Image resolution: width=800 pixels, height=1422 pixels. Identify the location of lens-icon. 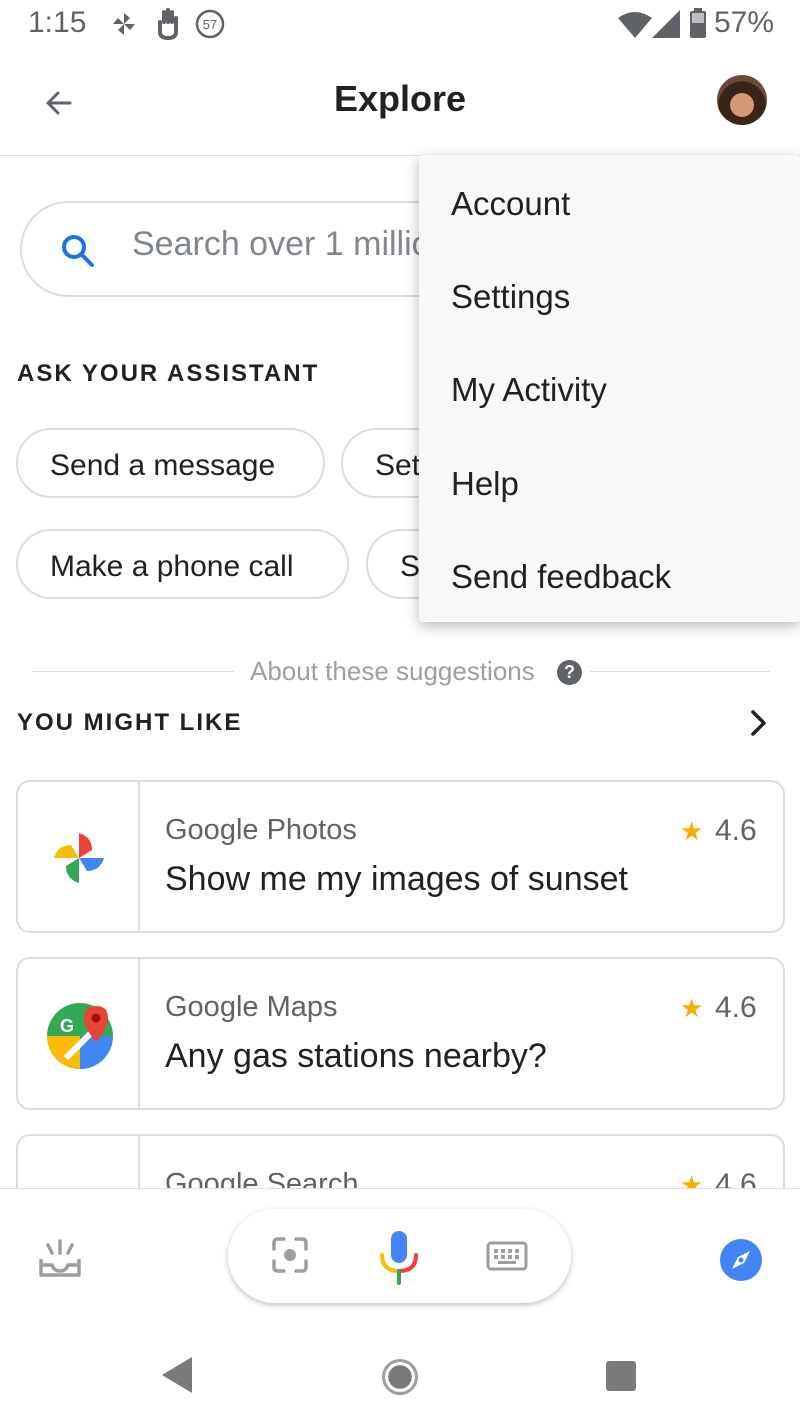
(290, 1255).